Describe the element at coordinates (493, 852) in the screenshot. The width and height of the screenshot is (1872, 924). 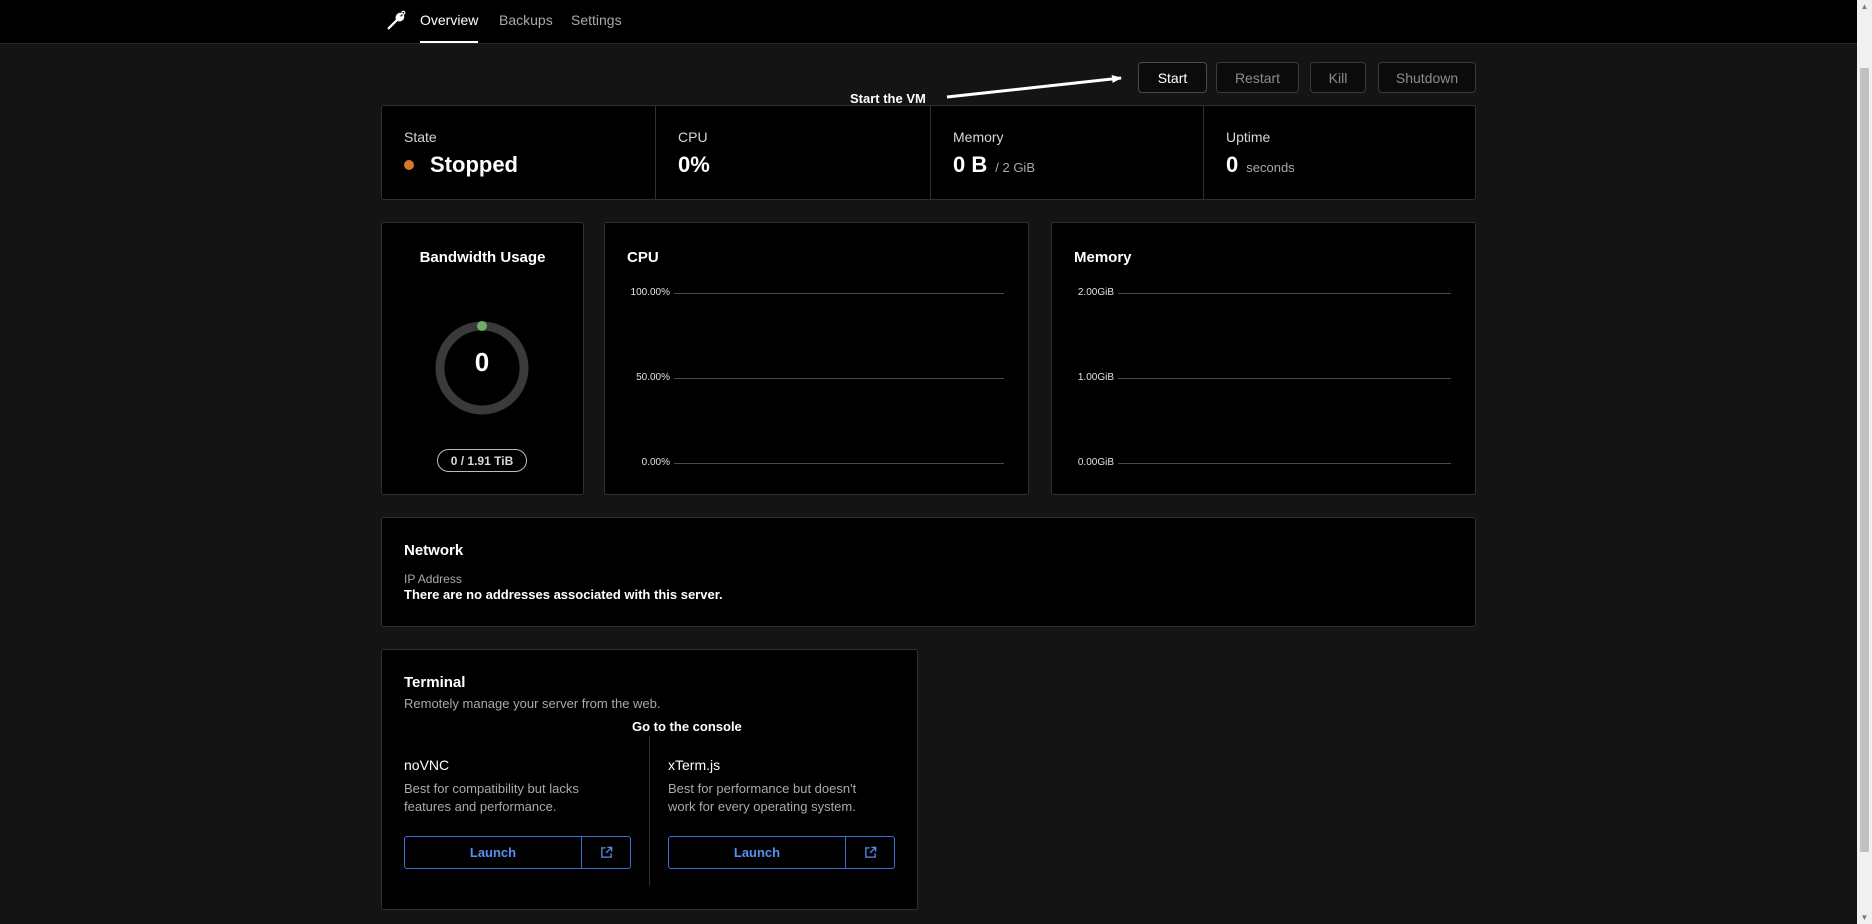
I see `novnc-launch-button: Launch` at that location.